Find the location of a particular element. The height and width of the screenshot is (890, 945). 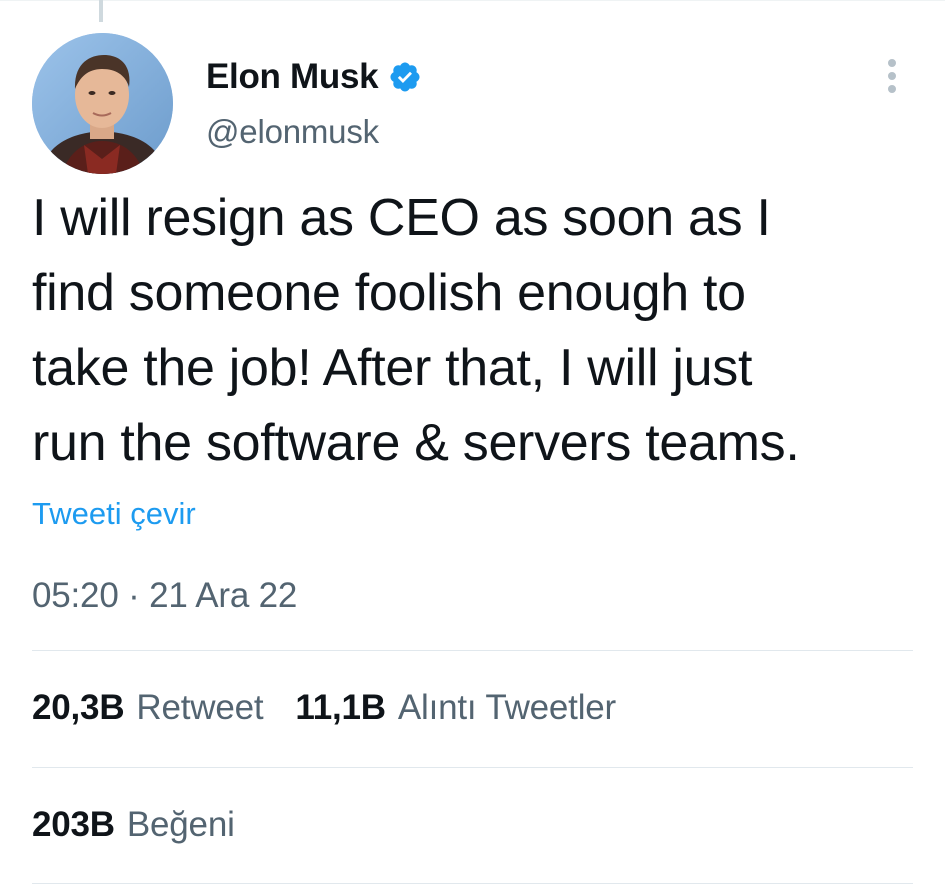

tweet-text-line: run the software & servers teams. is located at coordinates (416, 443).